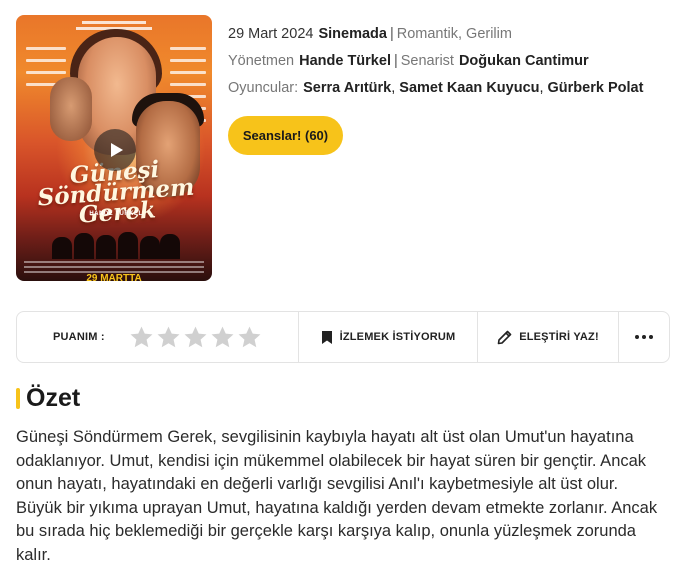 The width and height of the screenshot is (685, 578). Describe the element at coordinates (79, 337) in the screenshot. I see `rating-label: PUANIM :` at that location.